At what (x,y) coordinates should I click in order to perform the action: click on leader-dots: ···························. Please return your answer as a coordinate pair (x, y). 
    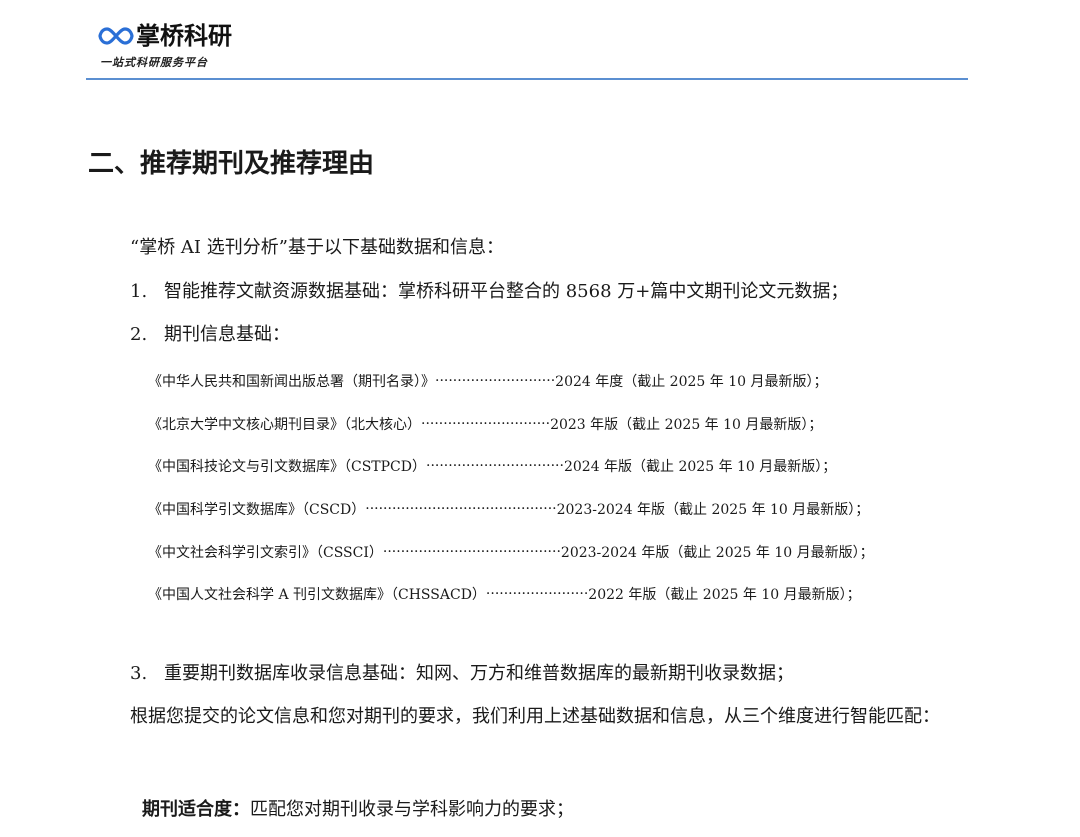
    Looking at the image, I should click on (495, 381).